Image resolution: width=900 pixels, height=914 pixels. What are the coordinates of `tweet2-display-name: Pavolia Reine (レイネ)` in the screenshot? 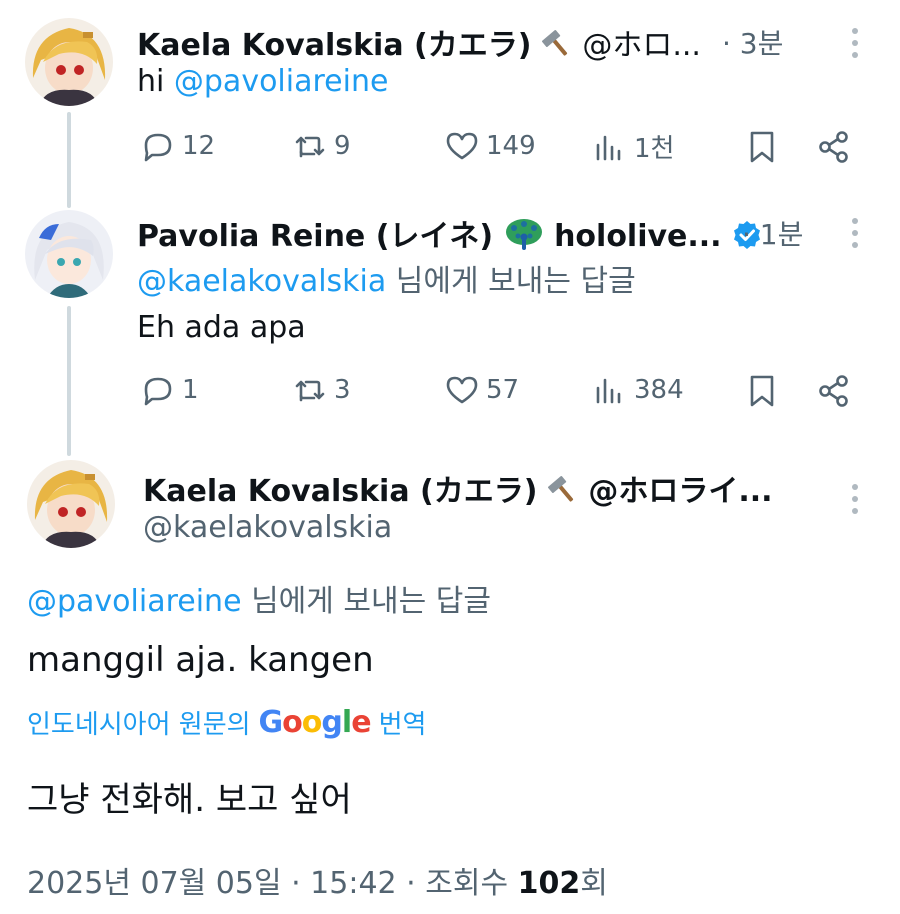 It's located at (315, 236).